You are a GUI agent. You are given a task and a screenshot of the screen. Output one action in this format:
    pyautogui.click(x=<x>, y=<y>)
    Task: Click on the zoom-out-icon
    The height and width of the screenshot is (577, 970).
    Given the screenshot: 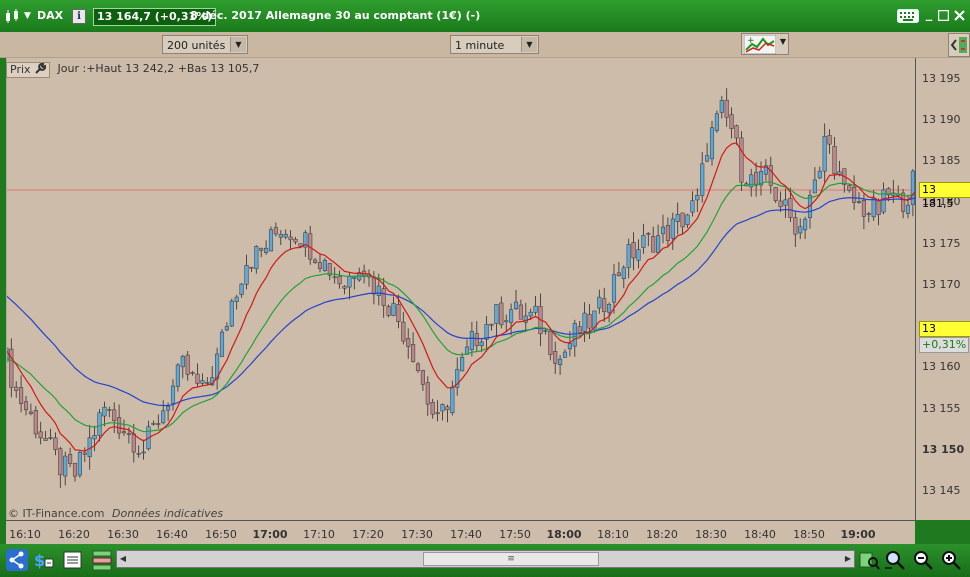 What is the action you would take?
    pyautogui.click(x=923, y=560)
    